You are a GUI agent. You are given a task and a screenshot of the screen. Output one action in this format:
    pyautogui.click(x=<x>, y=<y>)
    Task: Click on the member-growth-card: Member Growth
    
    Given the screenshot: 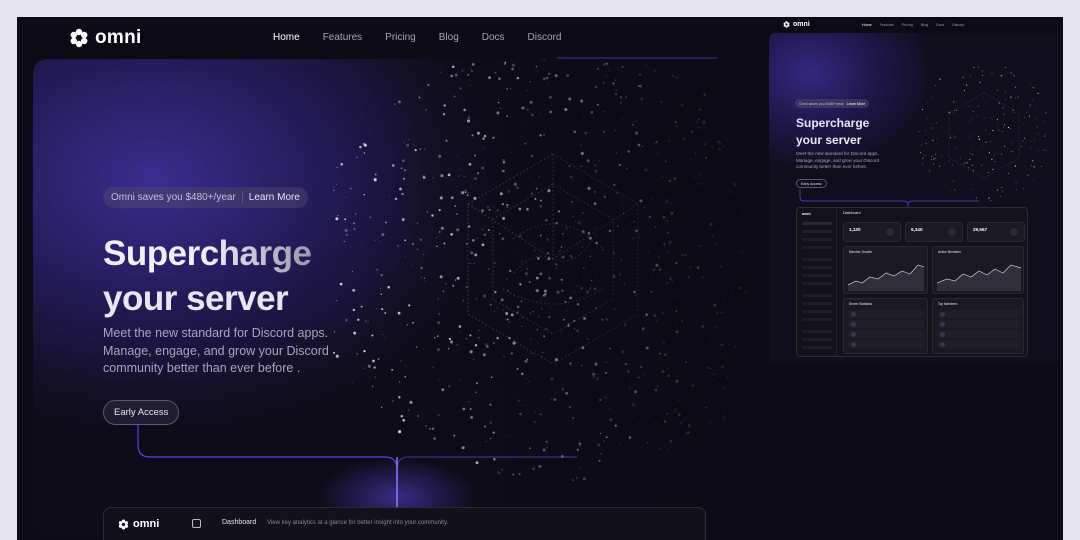 What is the action you would take?
    pyautogui.click(x=885, y=270)
    